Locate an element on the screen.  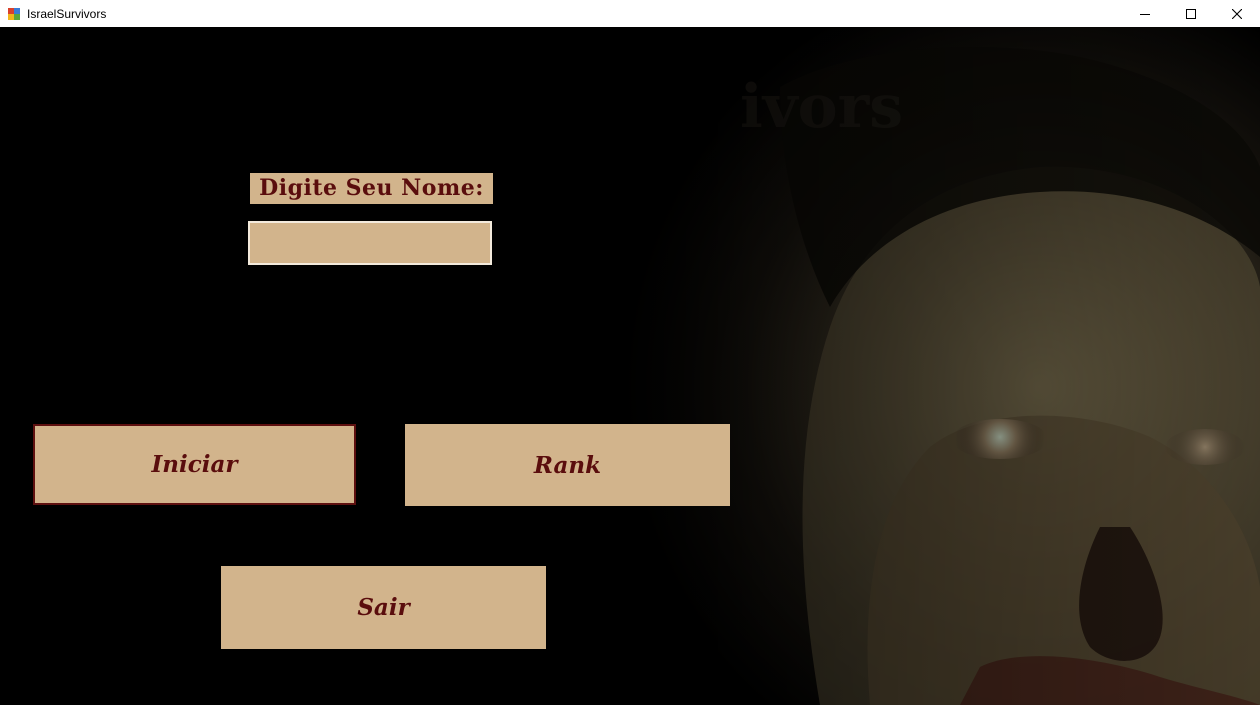
minimize-button is located at coordinates (1145, 13).